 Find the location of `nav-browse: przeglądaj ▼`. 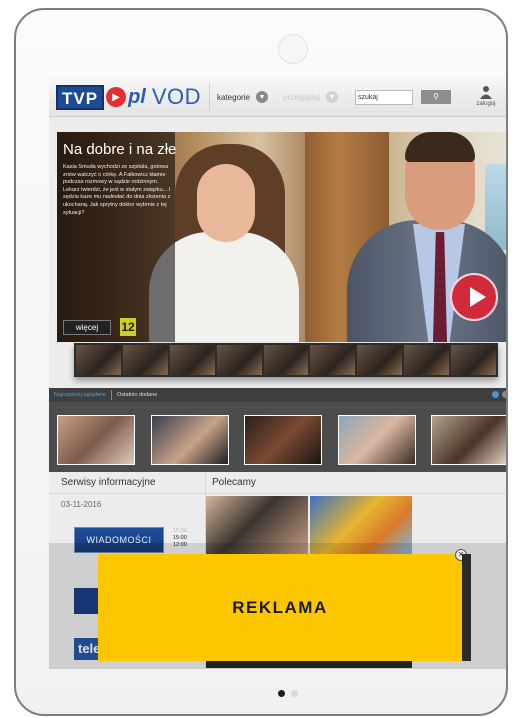

nav-browse: przeglądaj ▼ is located at coordinates (310, 97).